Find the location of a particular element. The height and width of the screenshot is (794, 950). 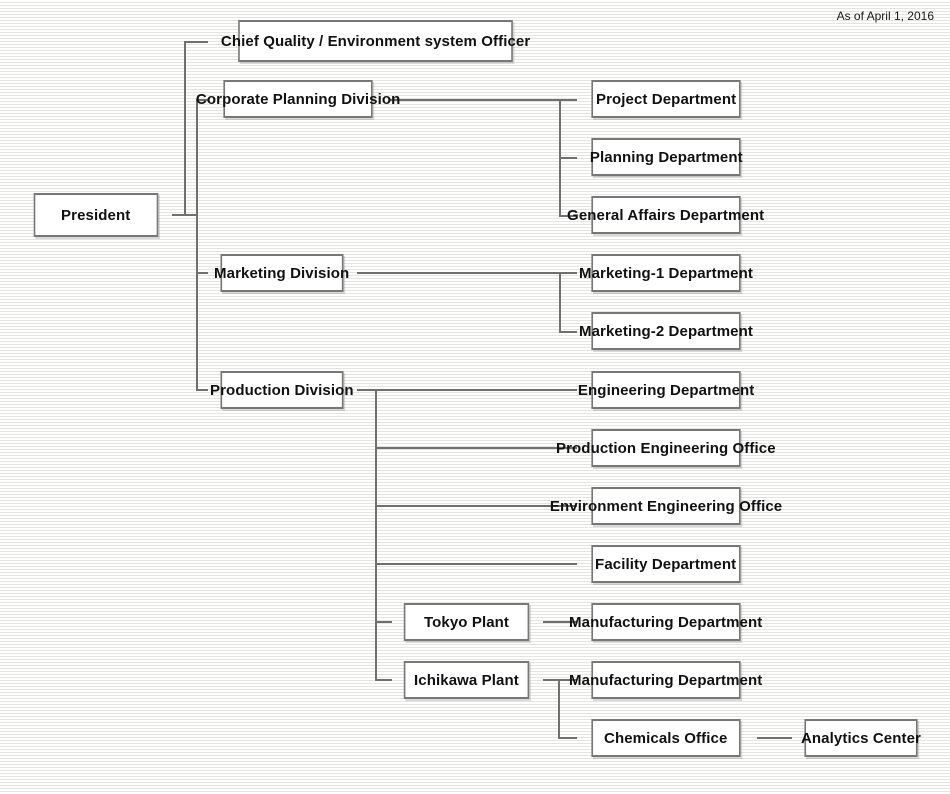

connector-chemicals-office-to-analytics-center is located at coordinates (774, 738).